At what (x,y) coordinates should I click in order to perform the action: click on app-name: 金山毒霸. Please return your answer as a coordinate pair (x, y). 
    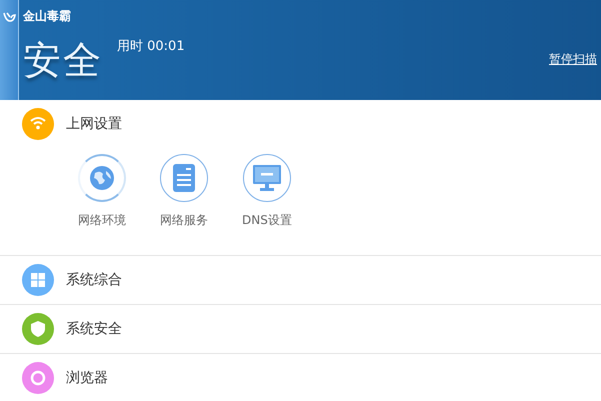
    Looking at the image, I should click on (47, 16).